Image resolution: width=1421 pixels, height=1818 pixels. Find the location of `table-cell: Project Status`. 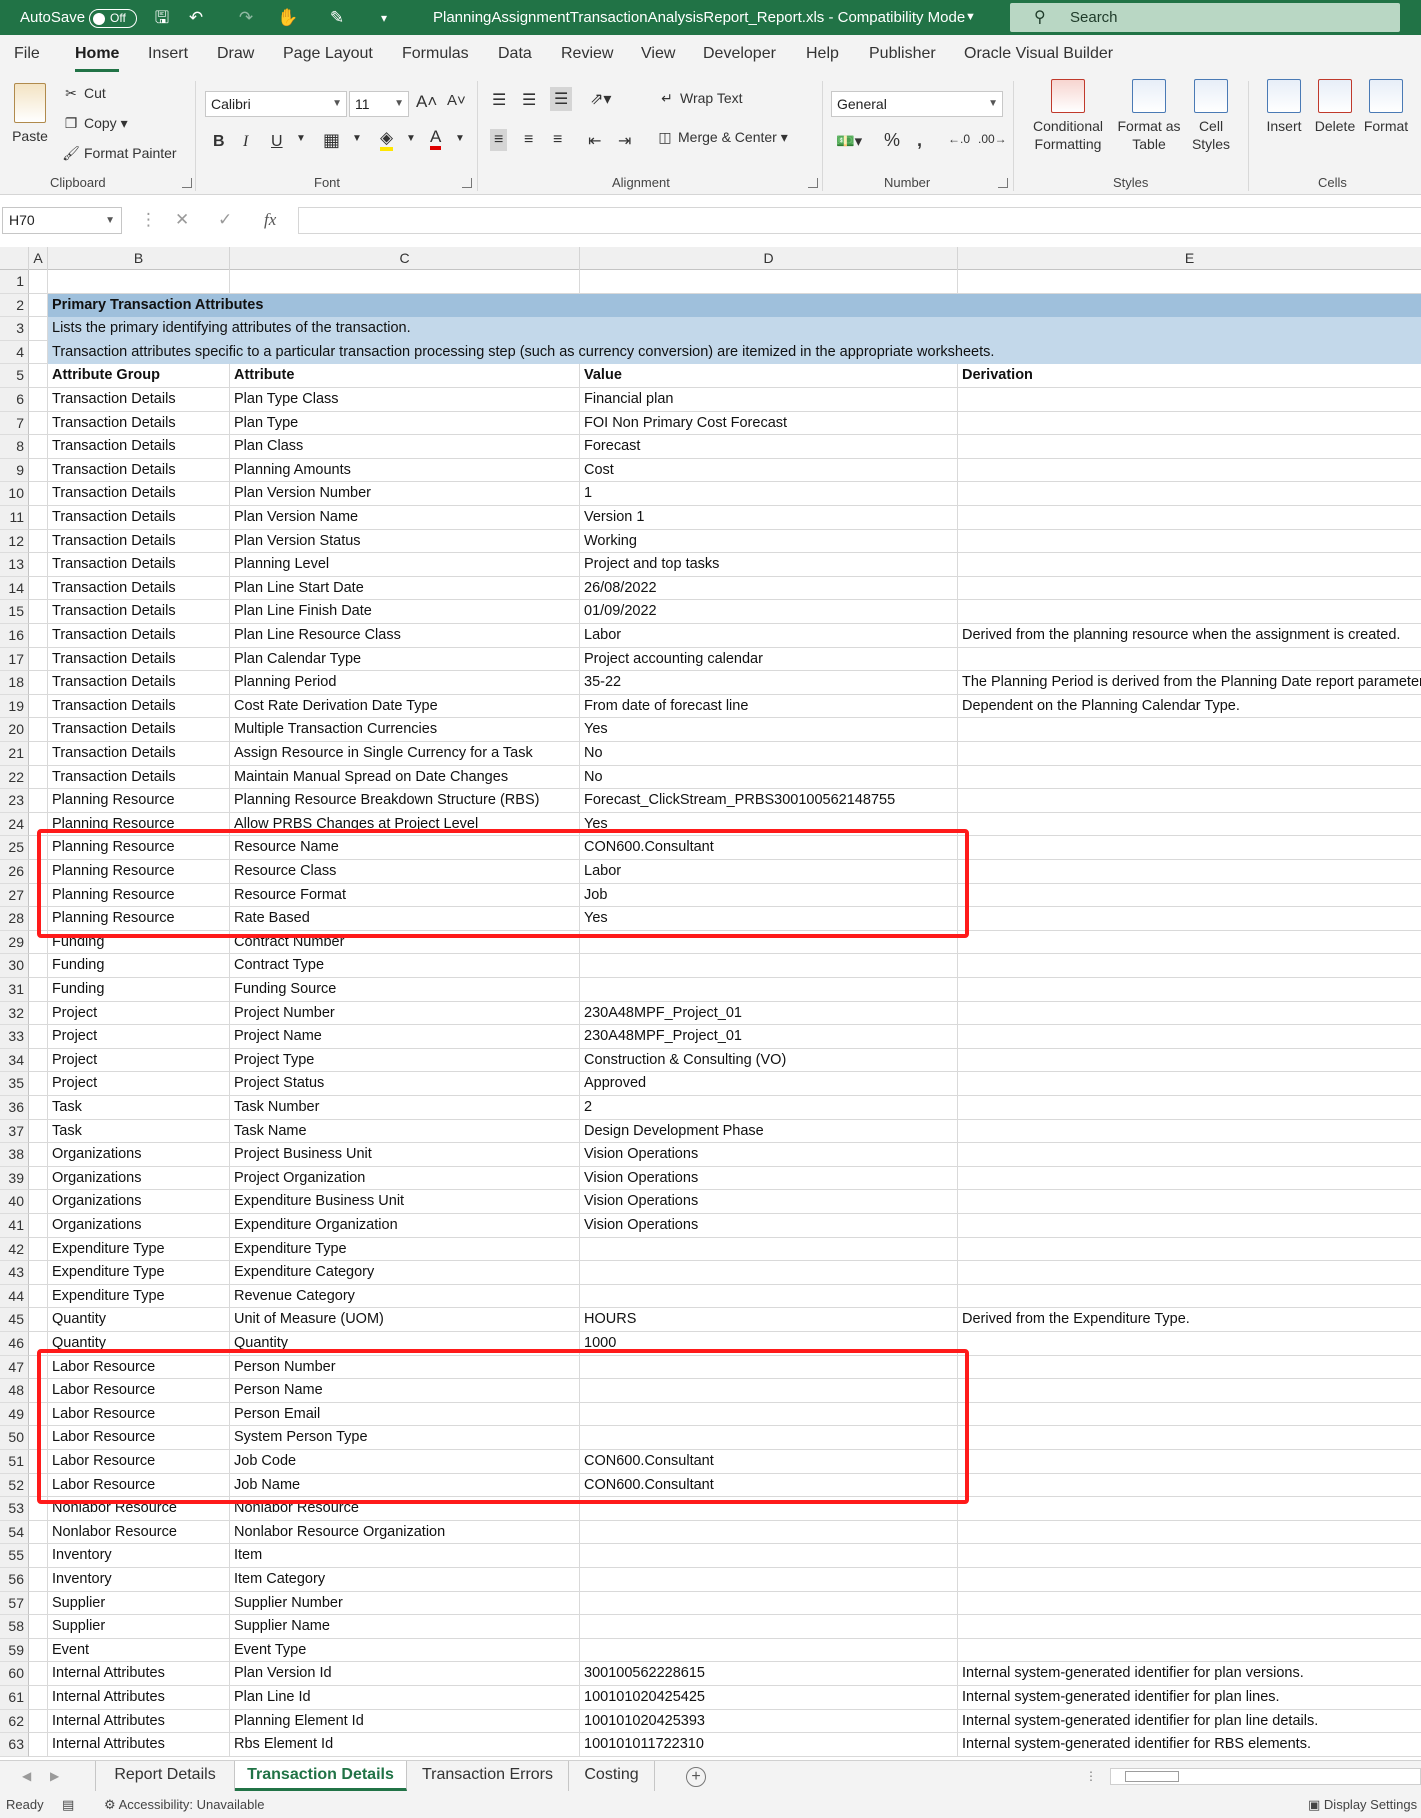

table-cell: Project Status is located at coordinates (405, 1084).